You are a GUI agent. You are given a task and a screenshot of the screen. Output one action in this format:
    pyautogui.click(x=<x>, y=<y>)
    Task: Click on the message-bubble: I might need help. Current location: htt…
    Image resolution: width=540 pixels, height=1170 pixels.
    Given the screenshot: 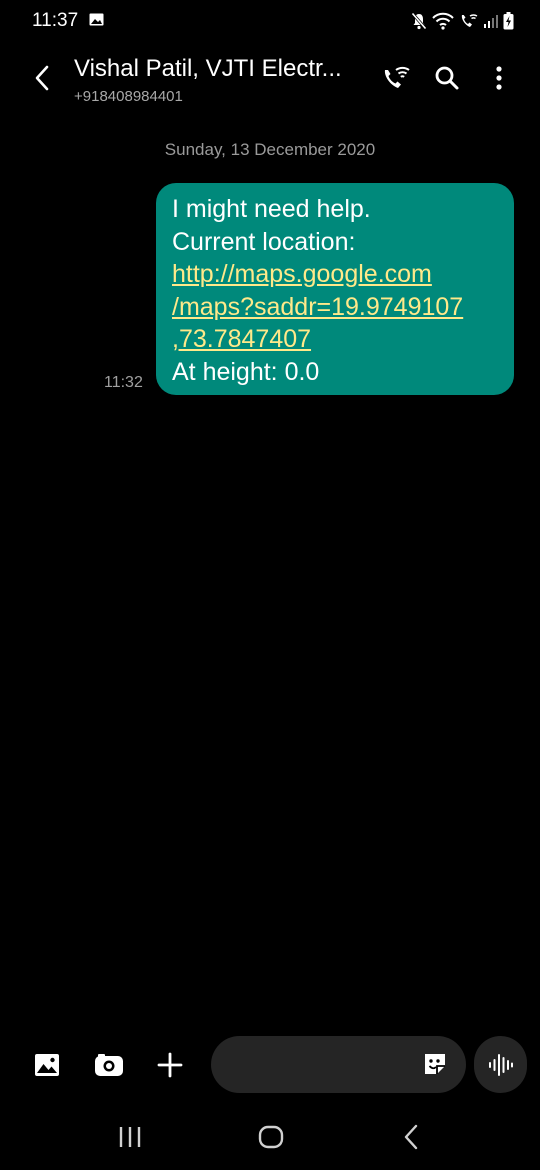 What is the action you would take?
    pyautogui.click(x=335, y=289)
    